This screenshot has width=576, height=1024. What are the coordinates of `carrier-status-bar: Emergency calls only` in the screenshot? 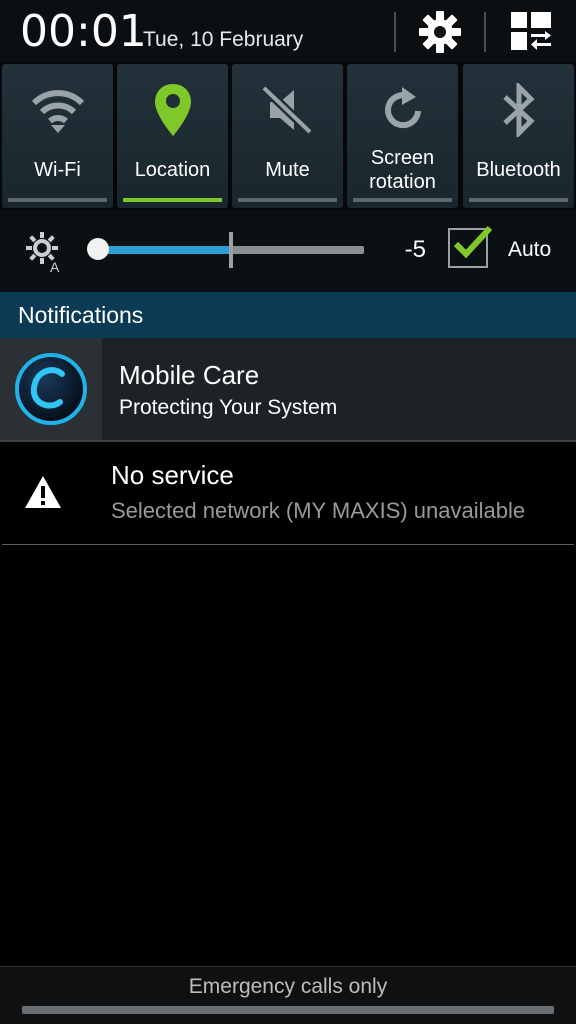 It's located at (288, 995).